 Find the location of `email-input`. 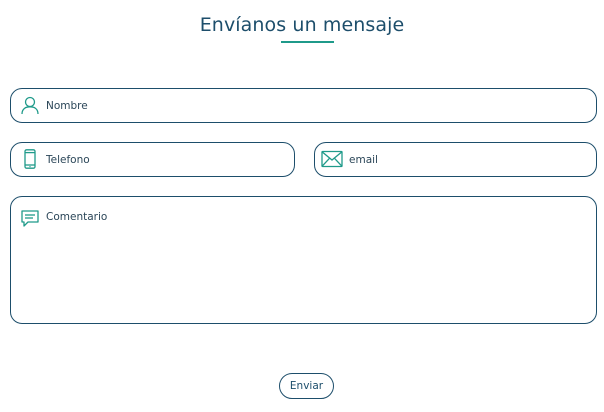

email-input is located at coordinates (466, 159).